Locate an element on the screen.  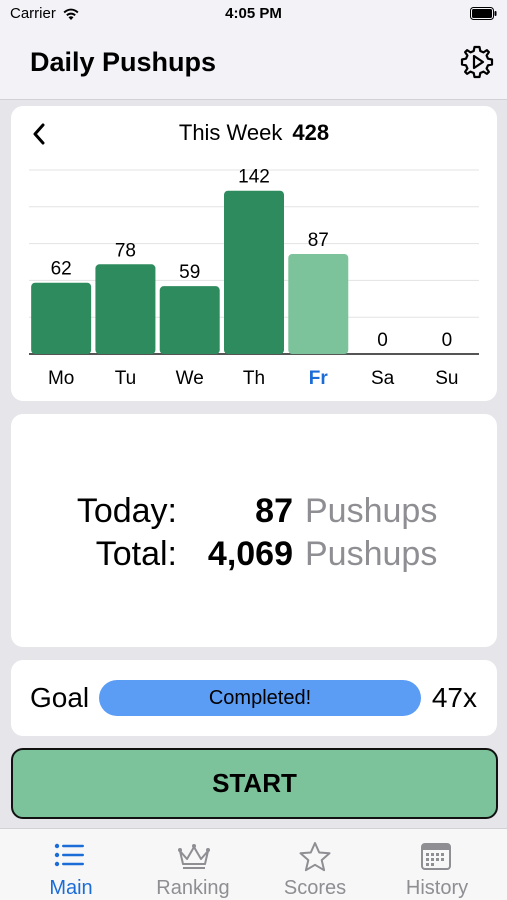
start-button: START is located at coordinates (254, 783).